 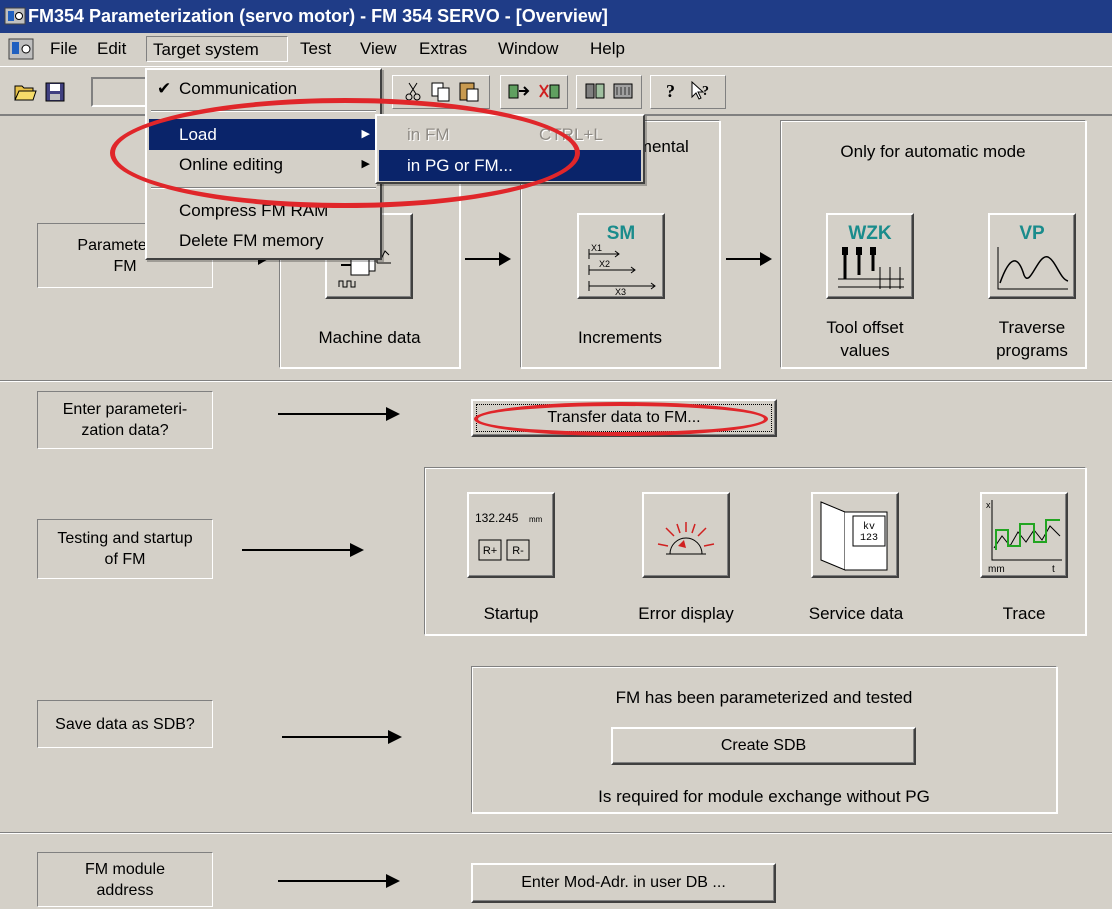 What do you see at coordinates (378, 49) in the screenshot?
I see `menu-view: View` at bounding box center [378, 49].